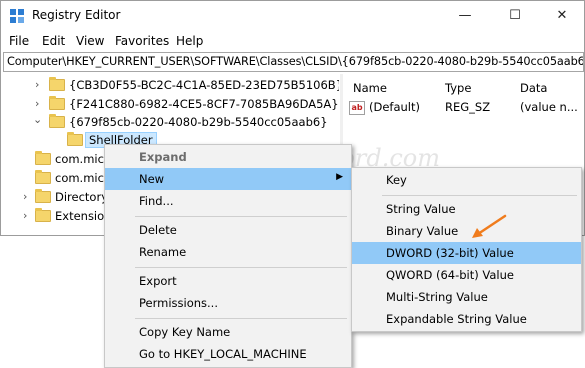  Describe the element at coordinates (142, 41) in the screenshot. I see `menu-favorites: Favorites` at that location.